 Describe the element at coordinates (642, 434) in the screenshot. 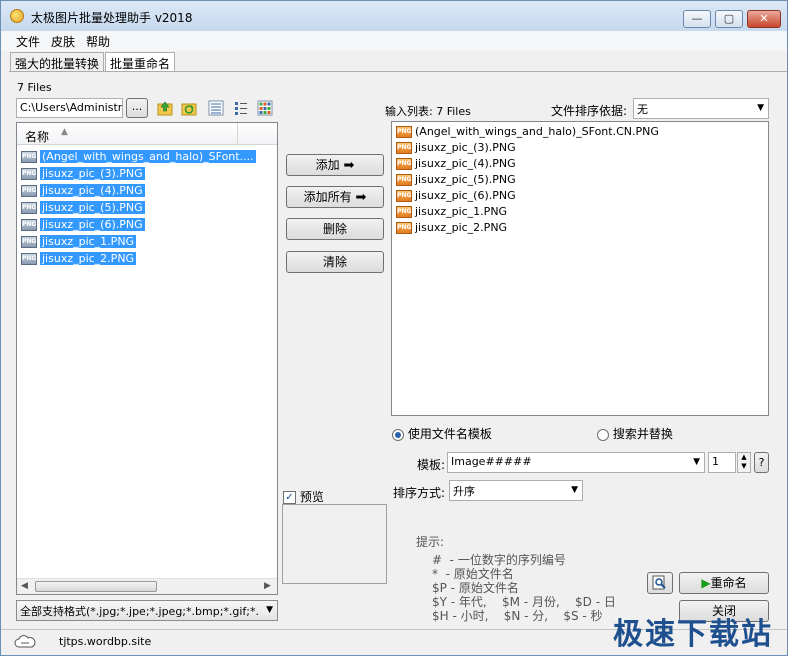

I see `search-replace-label: 搜索并替换` at that location.